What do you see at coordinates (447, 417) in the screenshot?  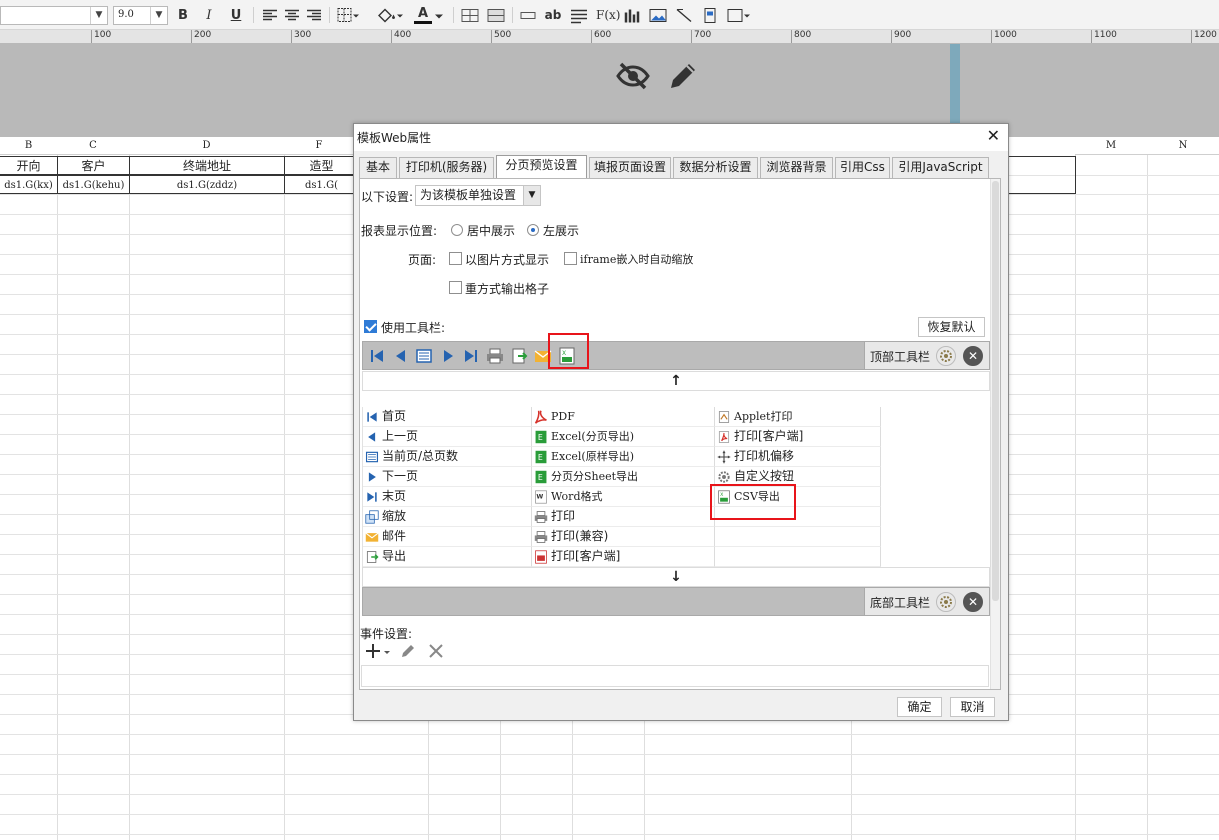 I see `grid-item-first-page: 首页` at bounding box center [447, 417].